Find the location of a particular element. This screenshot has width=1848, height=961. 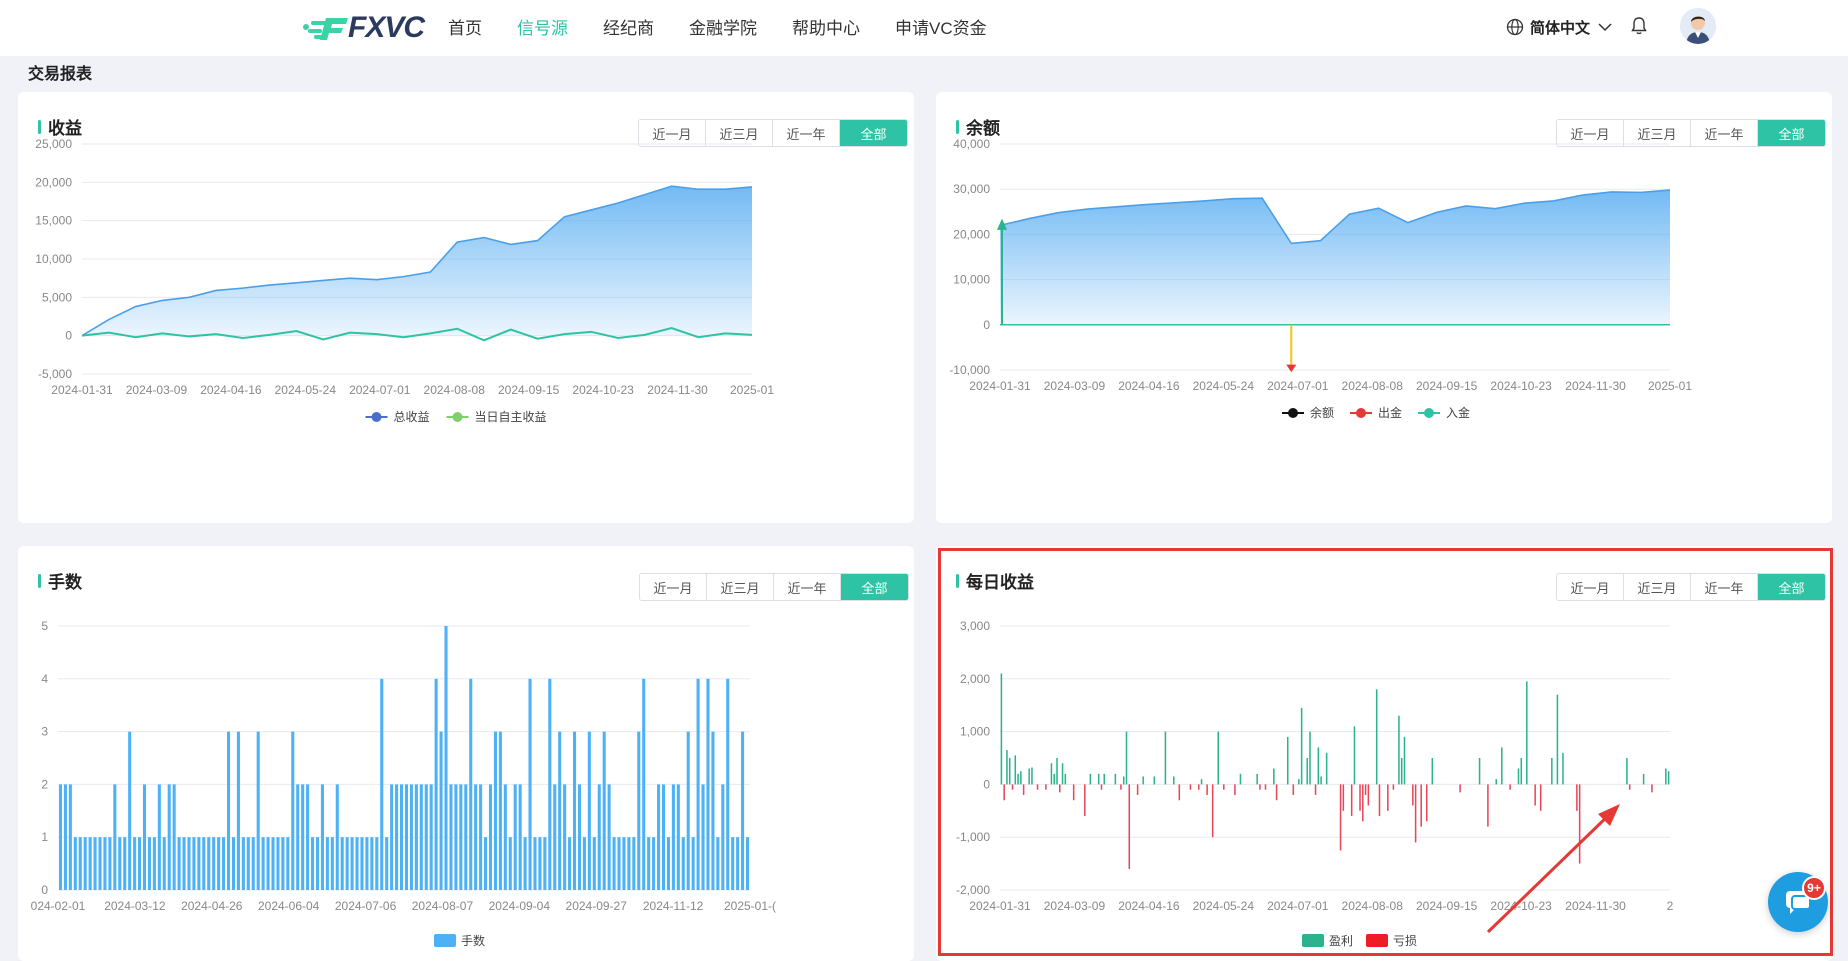

language-selector: 简体中文 is located at coordinates (1562, 27).